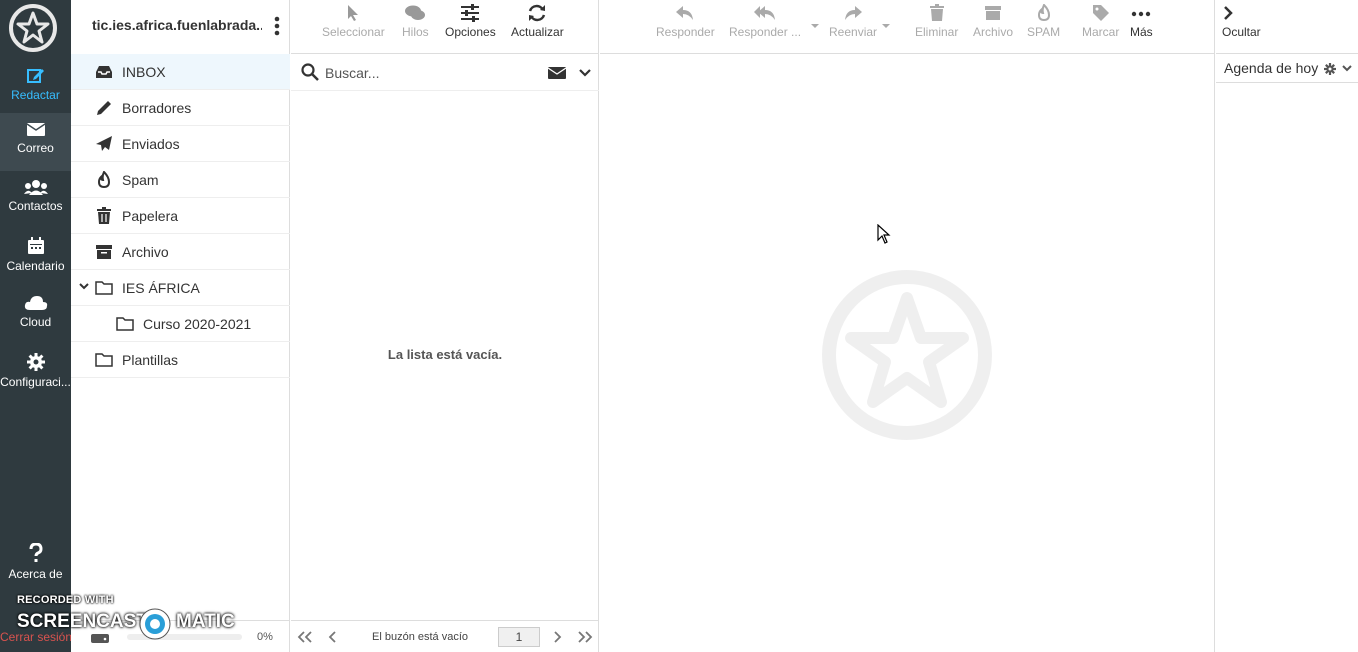 This screenshot has height=652, width=1358. I want to click on empty-list-message: La lista está vacía., so click(445, 354).